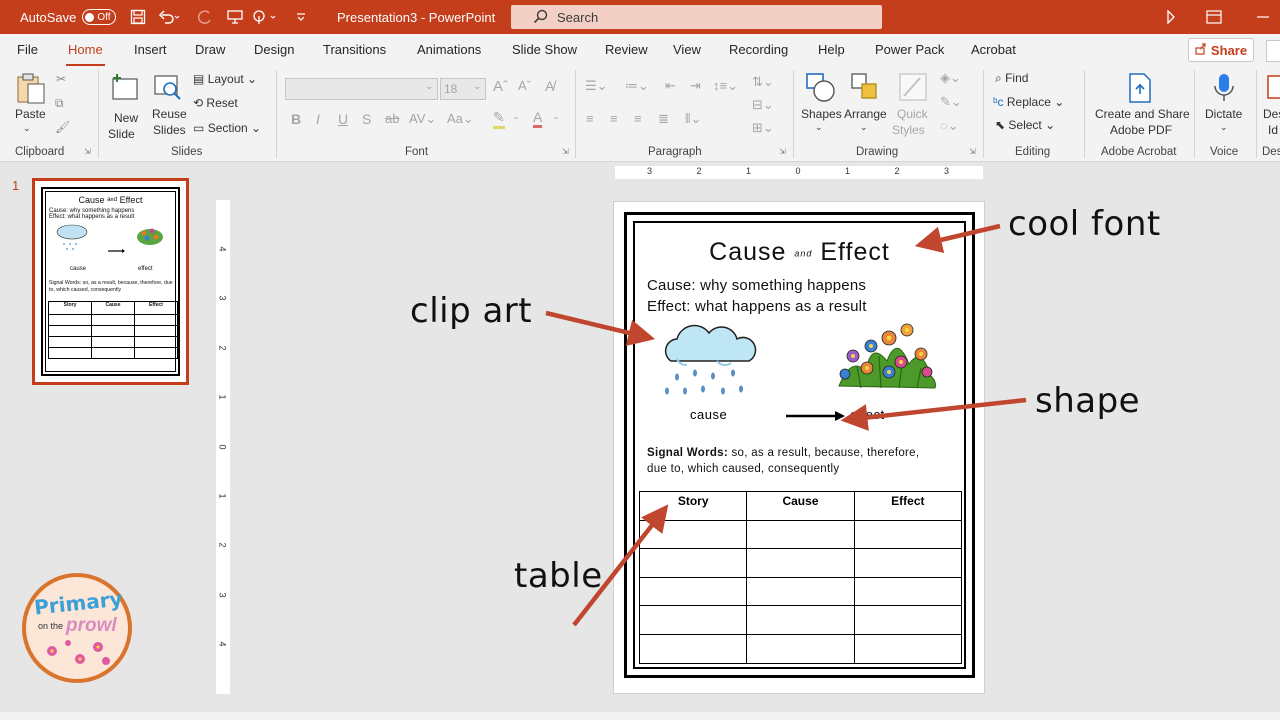 Image resolution: width=1280 pixels, height=720 pixels. Describe the element at coordinates (800, 506) in the screenshot. I see `table-header-cause: Cause` at that location.